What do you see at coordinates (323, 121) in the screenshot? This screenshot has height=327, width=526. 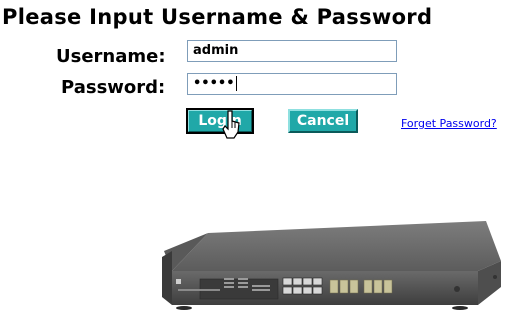 I see `cancel-button: Cancel` at bounding box center [323, 121].